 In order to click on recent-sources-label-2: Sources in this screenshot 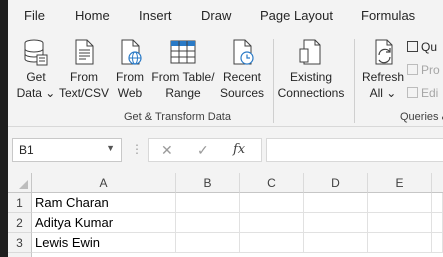, I will do `click(242, 93)`.